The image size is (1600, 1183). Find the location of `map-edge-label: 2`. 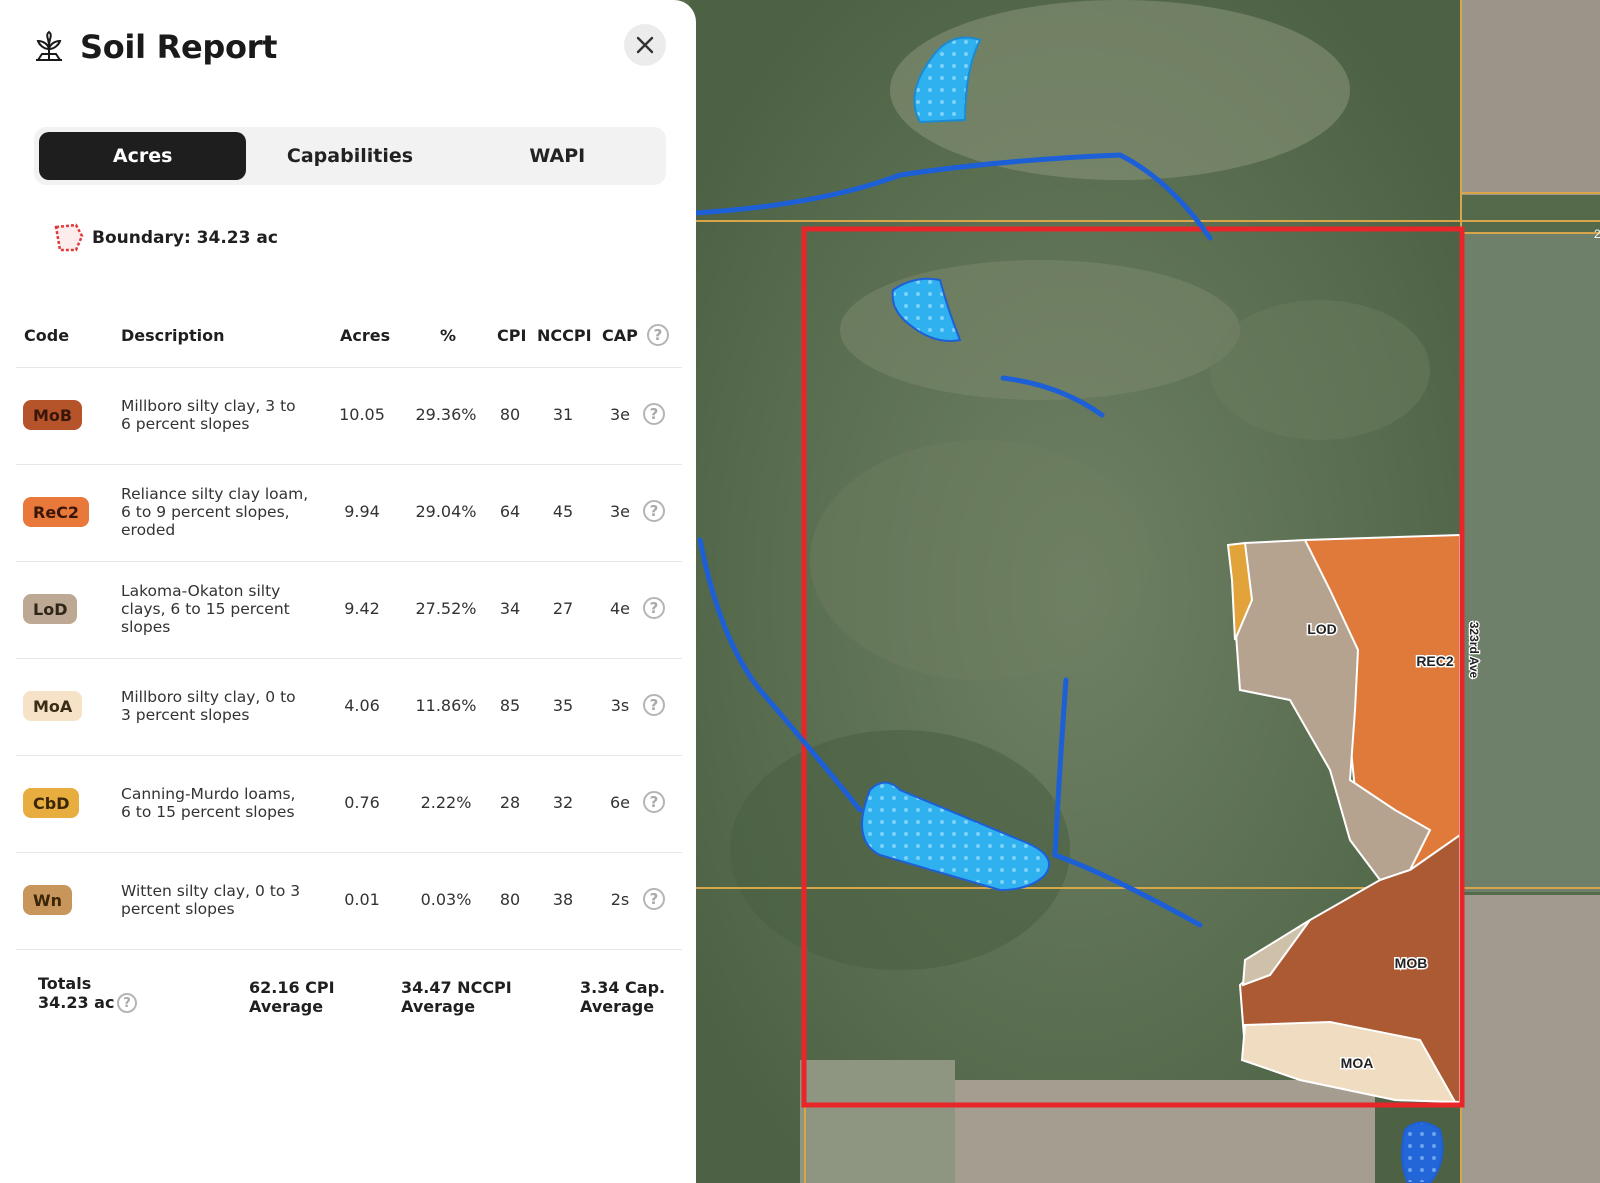

map-edge-label: 2 is located at coordinates (1597, 234).